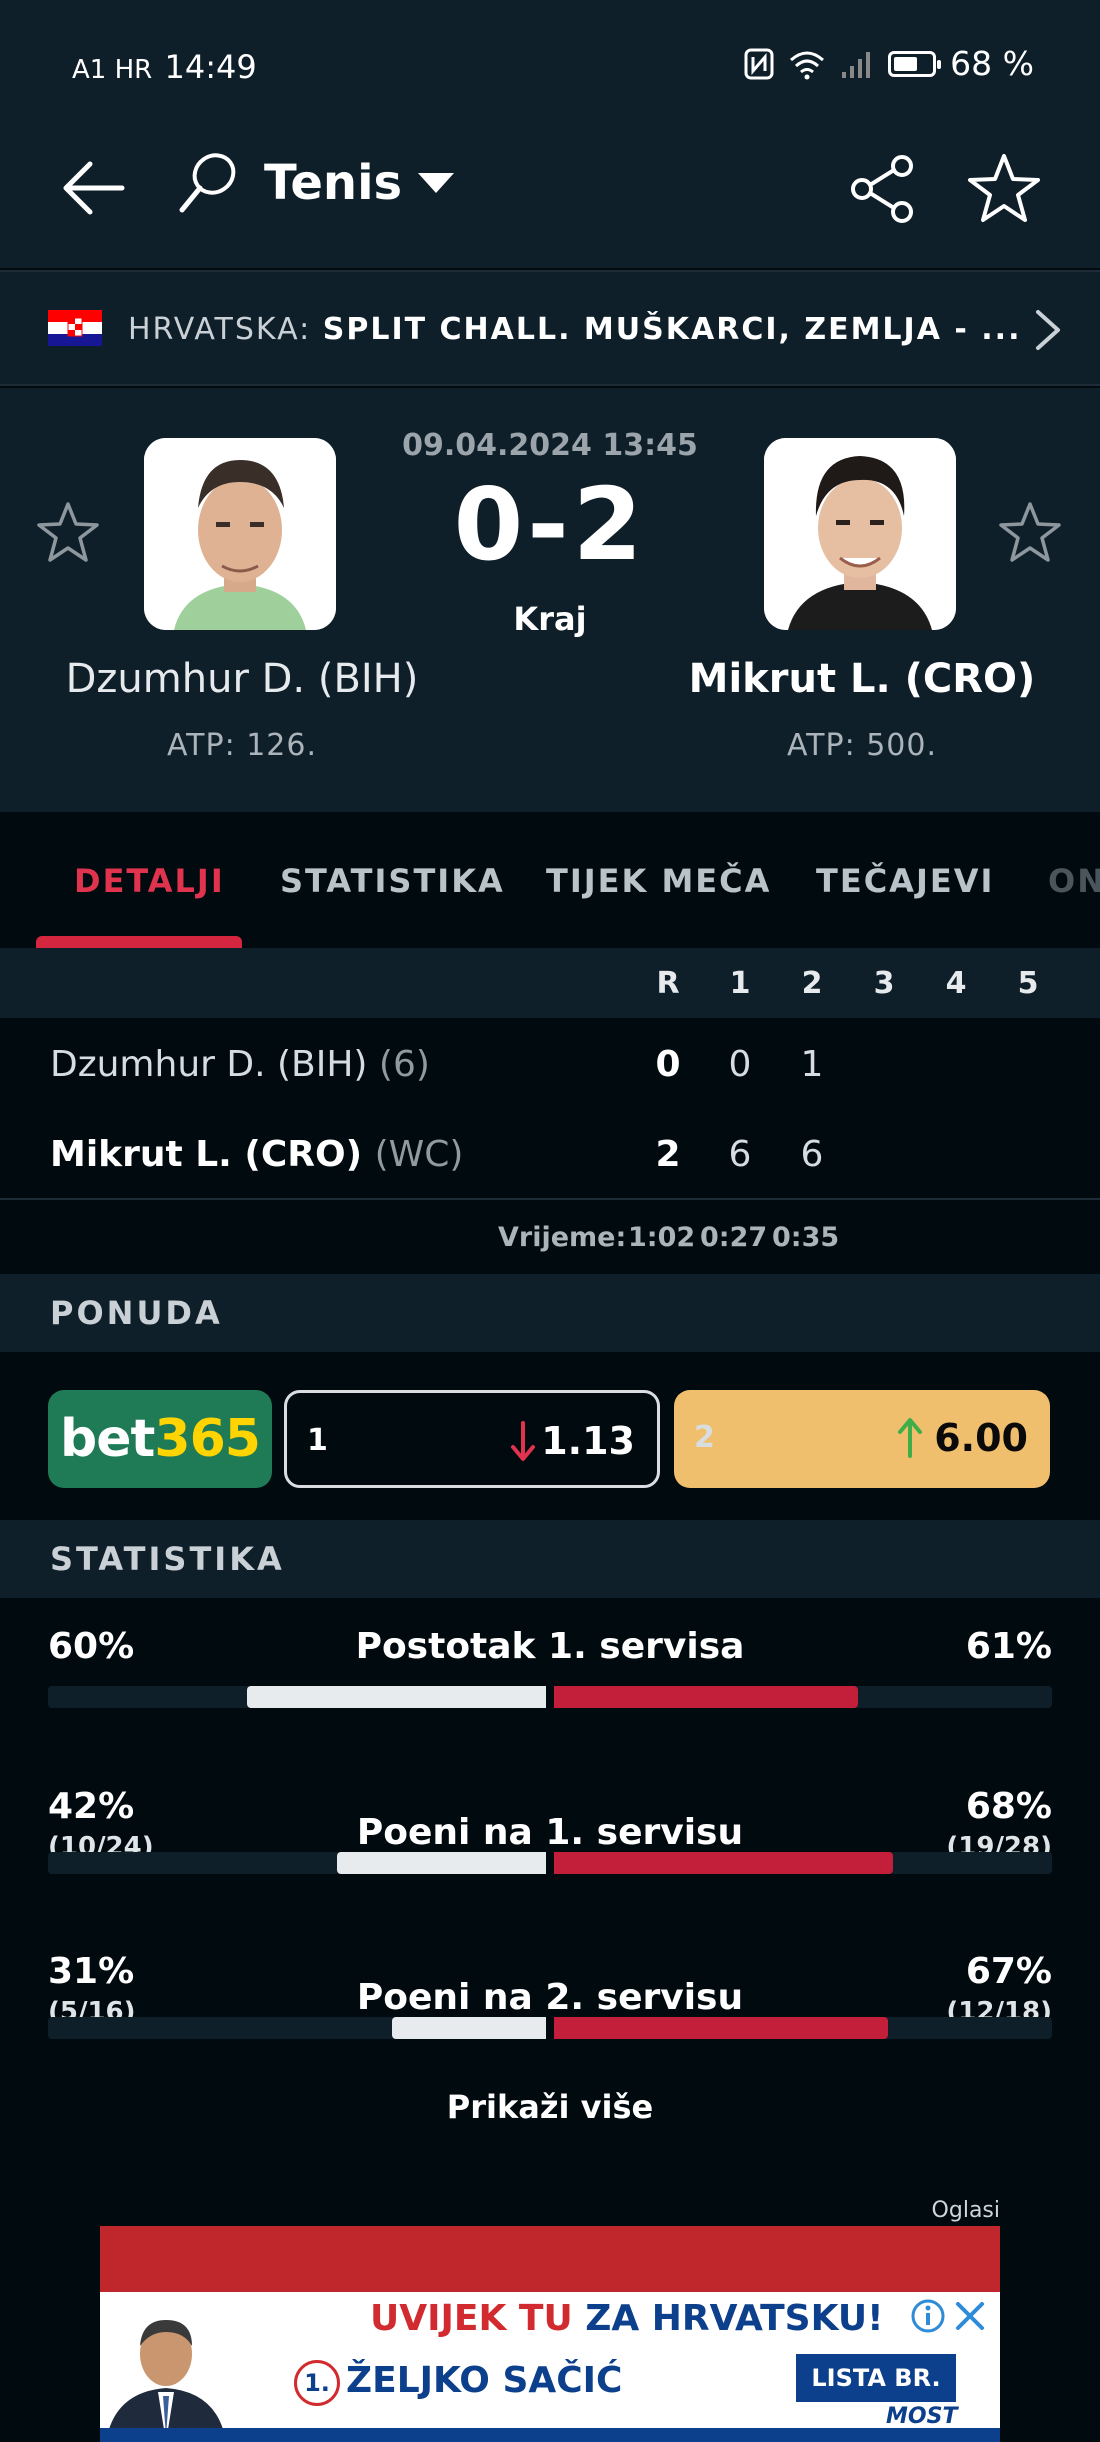  I want to click on duration-label: Vrijeme:, so click(562, 1237).